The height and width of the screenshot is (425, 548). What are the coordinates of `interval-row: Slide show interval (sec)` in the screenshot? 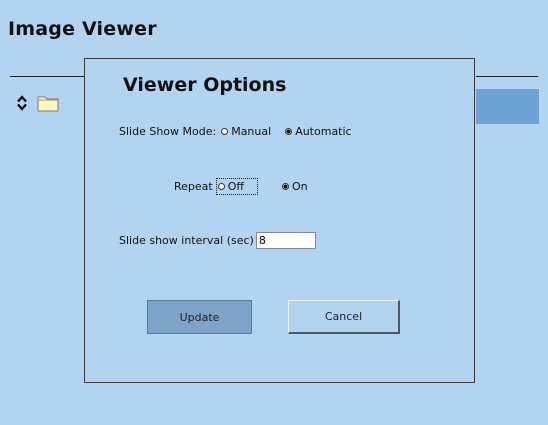 It's located at (217, 240).